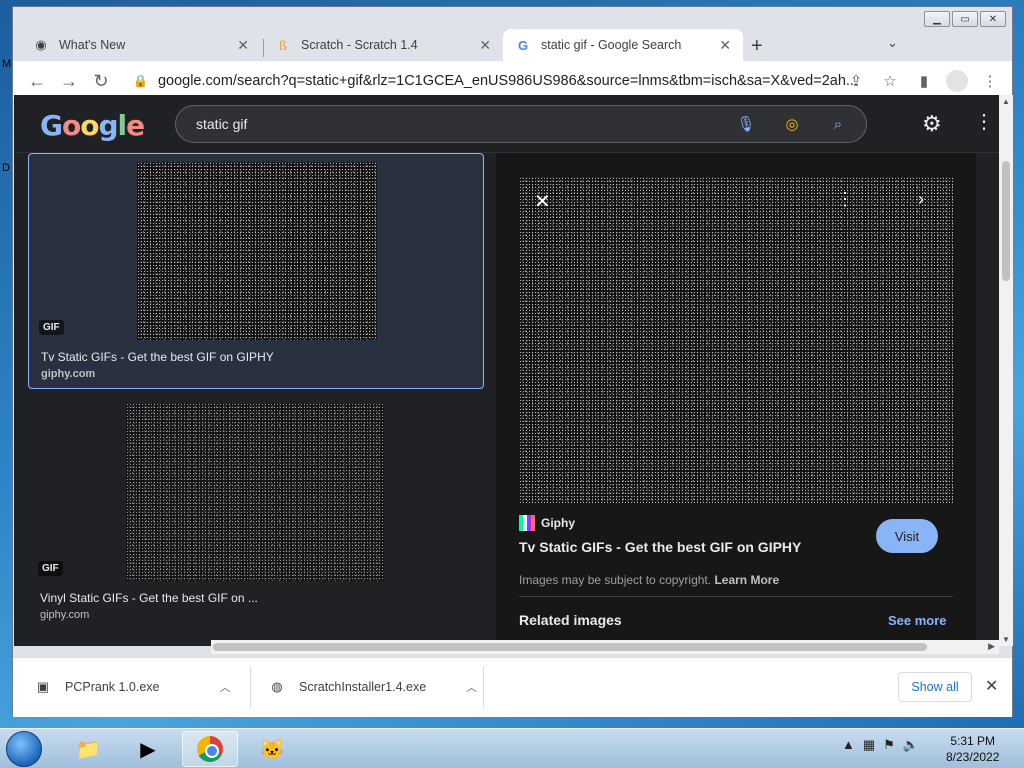 The width and height of the screenshot is (1024, 768). I want to click on google-lens-icon: ◎, so click(792, 124).